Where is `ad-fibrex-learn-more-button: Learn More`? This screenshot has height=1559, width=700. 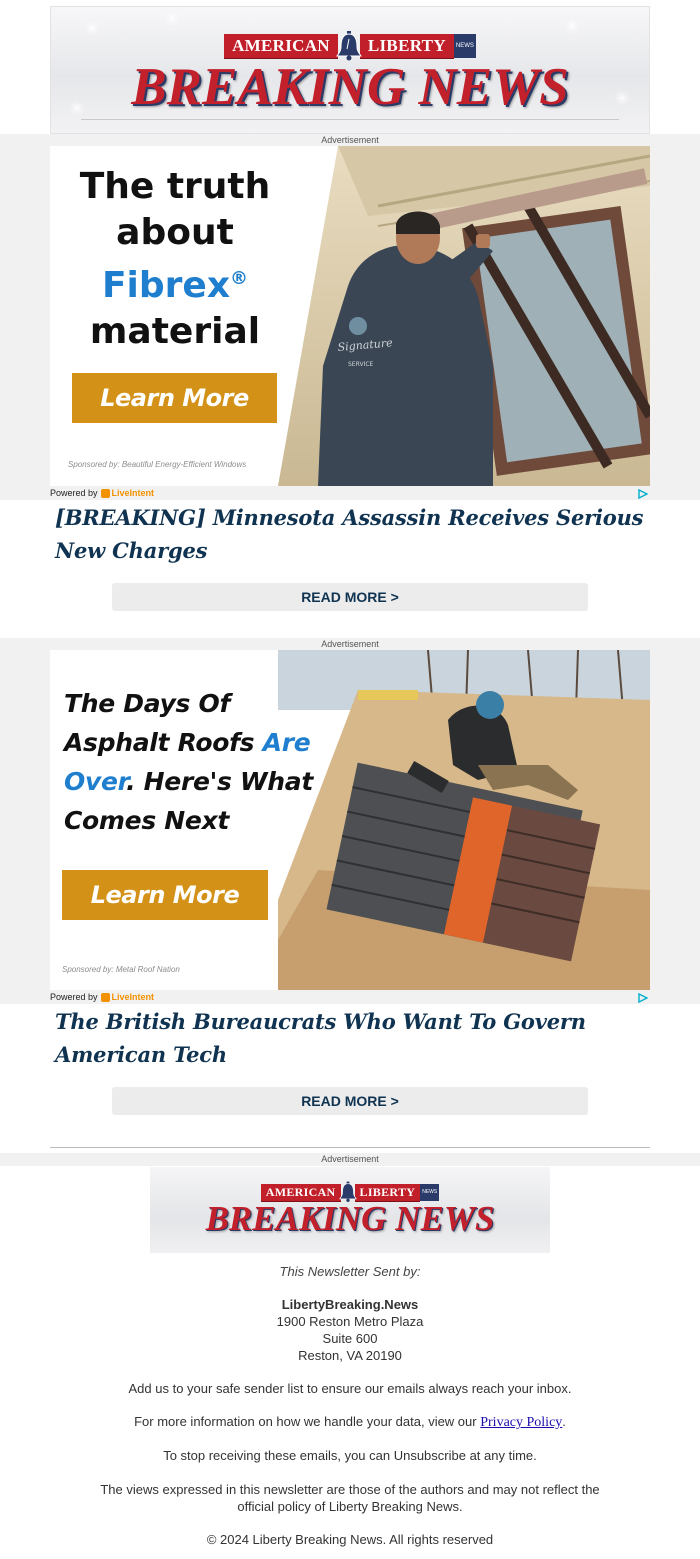 ad-fibrex-learn-more-button: Learn More is located at coordinates (174, 398).